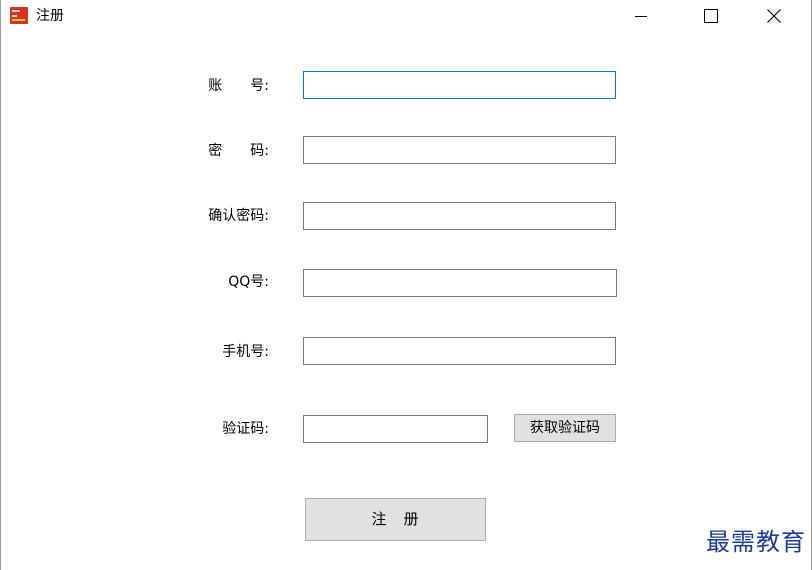 The image size is (812, 570). I want to click on minimize-icon, so click(641, 16).